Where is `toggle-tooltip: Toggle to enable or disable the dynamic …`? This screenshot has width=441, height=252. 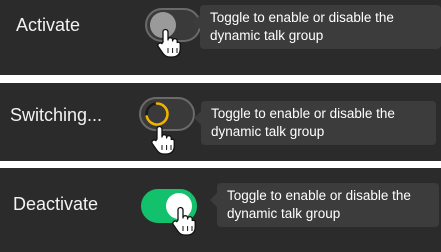 toggle-tooltip: Toggle to enable or disable the dynamic … is located at coordinates (317, 27).